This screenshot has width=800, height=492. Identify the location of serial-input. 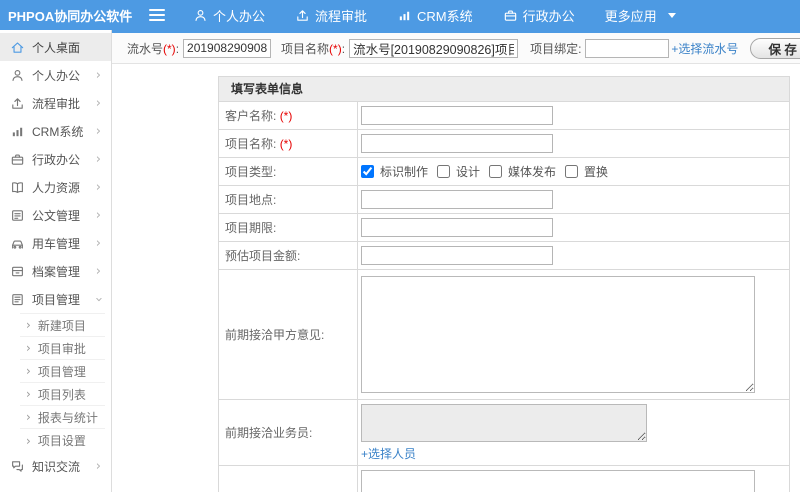
(227, 48).